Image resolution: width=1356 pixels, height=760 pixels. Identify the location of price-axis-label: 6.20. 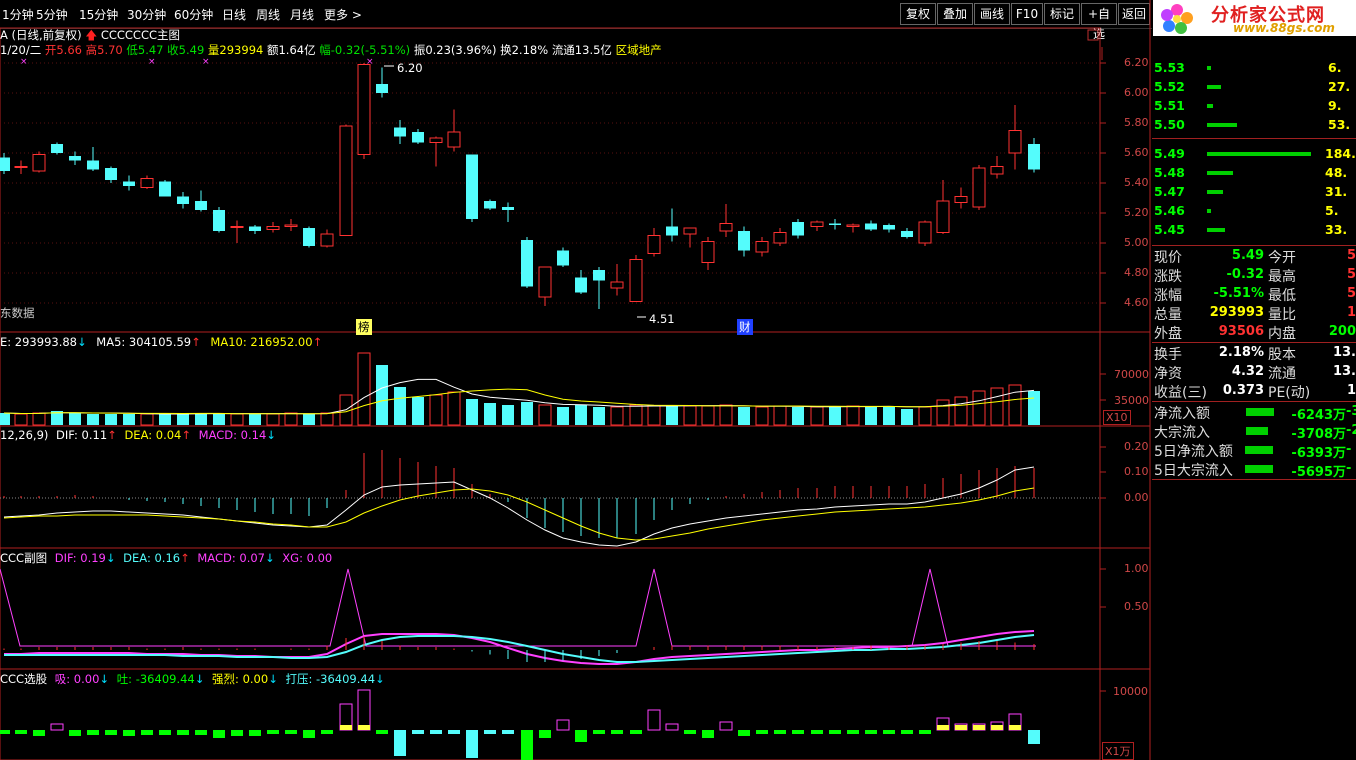
(1136, 62).